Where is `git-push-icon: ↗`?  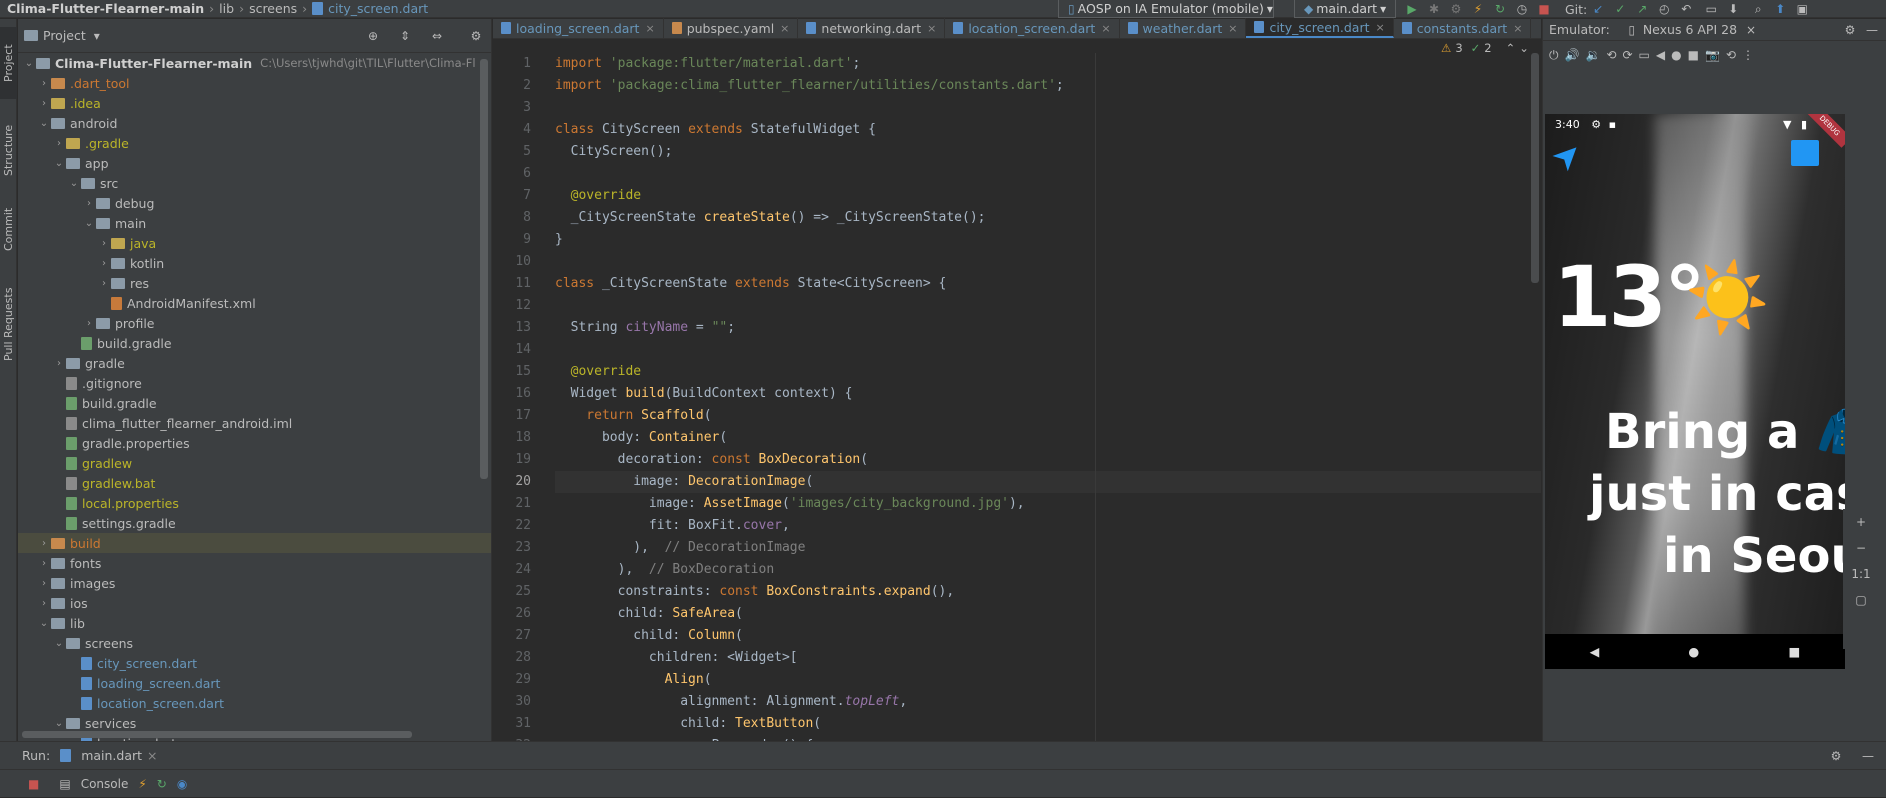 git-push-icon: ↗ is located at coordinates (1642, 9).